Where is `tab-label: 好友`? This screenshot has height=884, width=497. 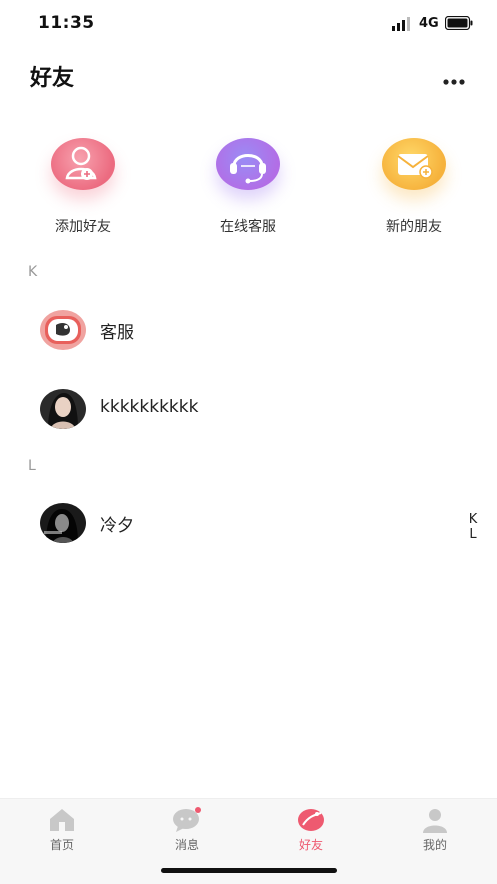
tab-label: 好友 is located at coordinates (310, 845).